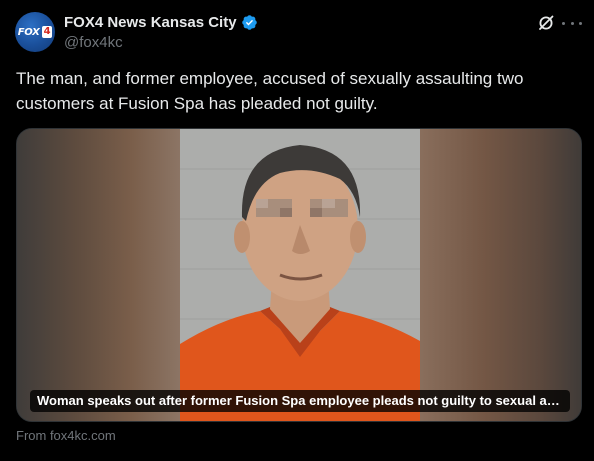 Image resolution: width=594 pixels, height=461 pixels. I want to click on name-row: FOX4 News Kansas City, so click(161, 22).